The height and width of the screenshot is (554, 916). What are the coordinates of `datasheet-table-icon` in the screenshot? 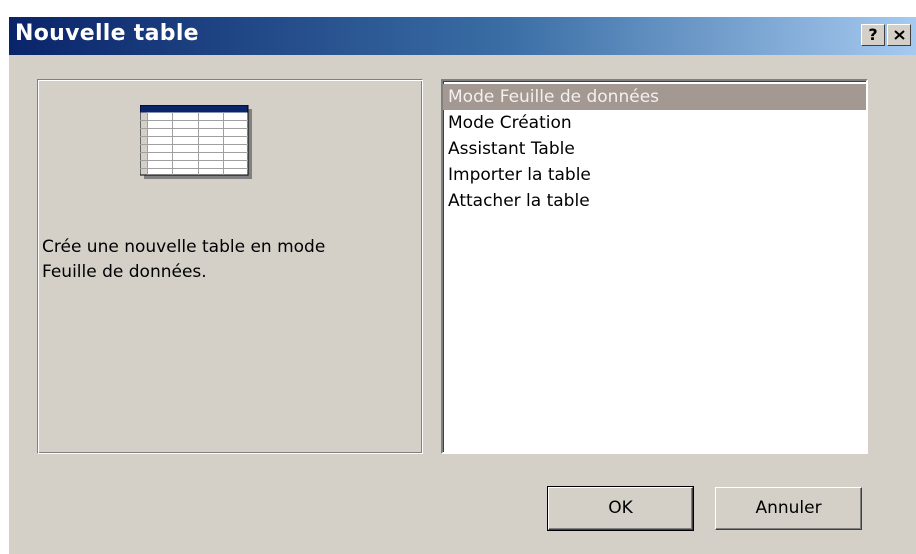 It's located at (196, 142).